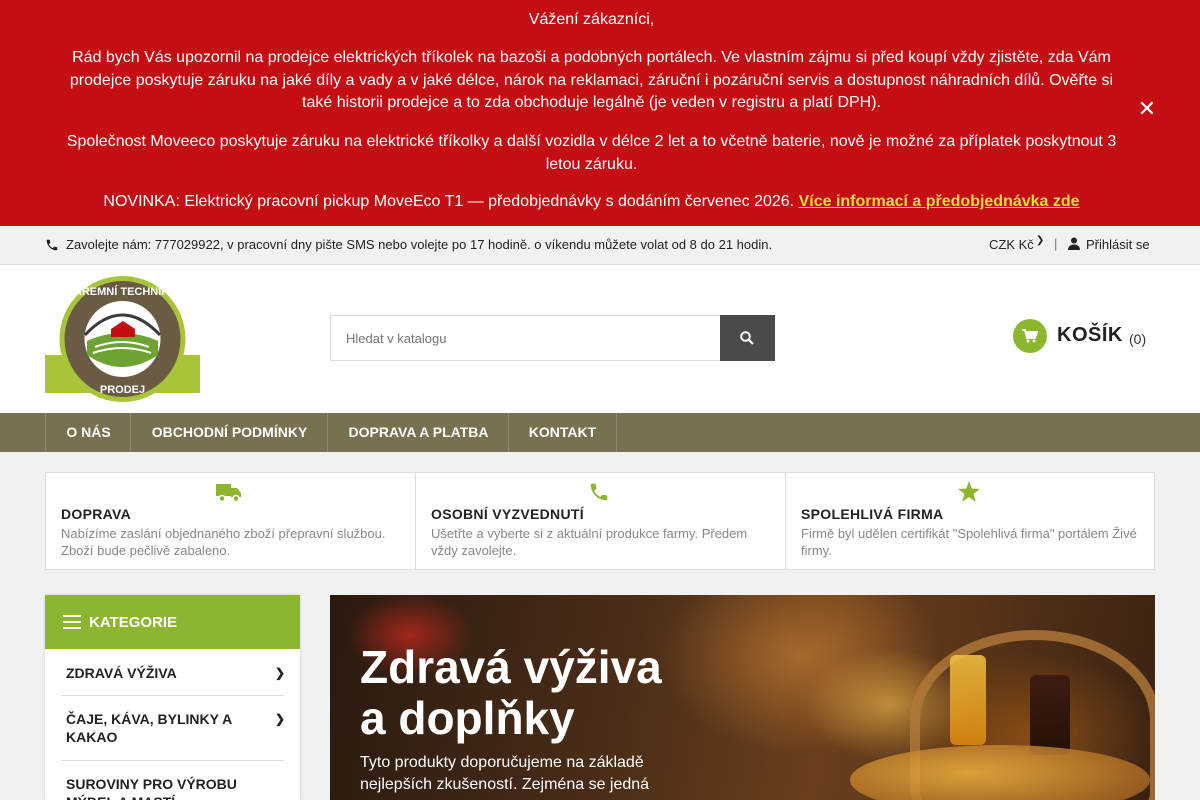  I want to click on honey-jar-image, so click(968, 700).